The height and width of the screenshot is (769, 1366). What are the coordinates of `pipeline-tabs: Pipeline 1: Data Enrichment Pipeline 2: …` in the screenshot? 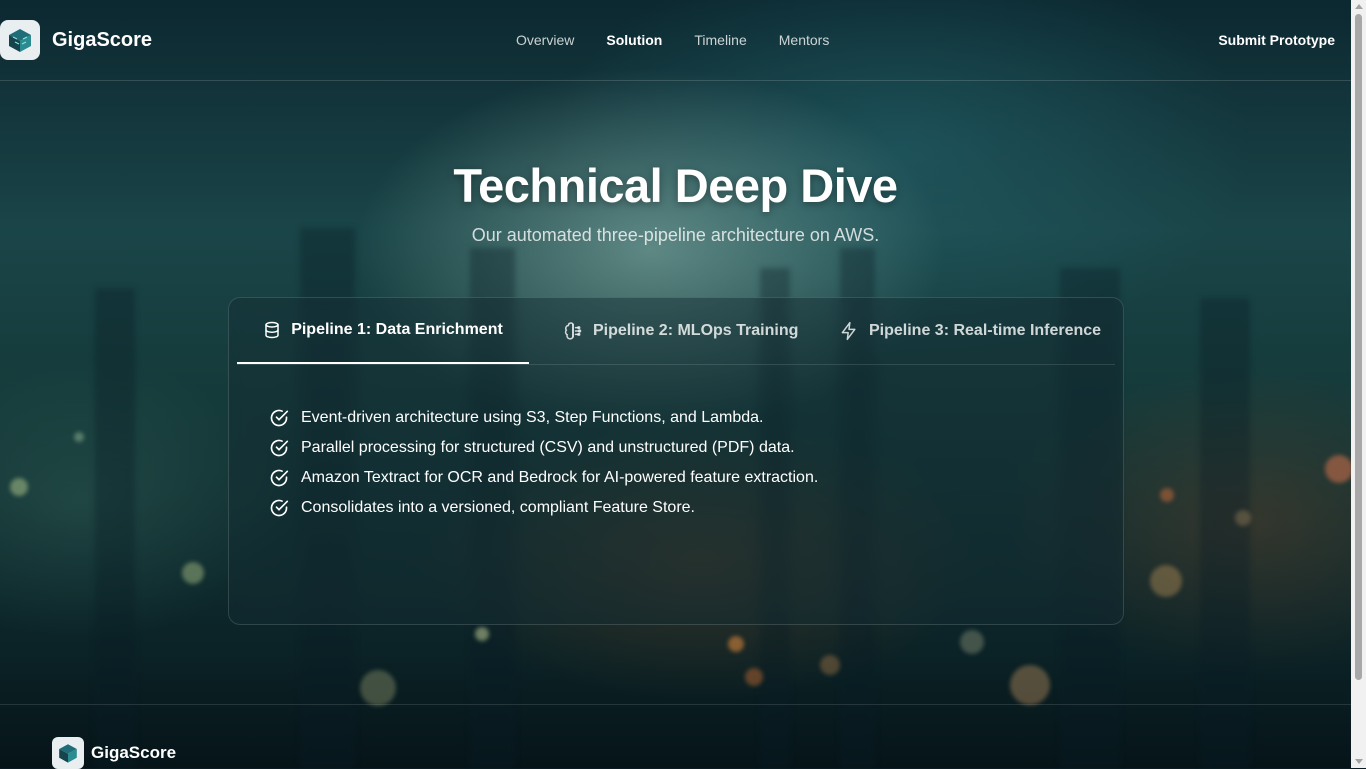 It's located at (676, 331).